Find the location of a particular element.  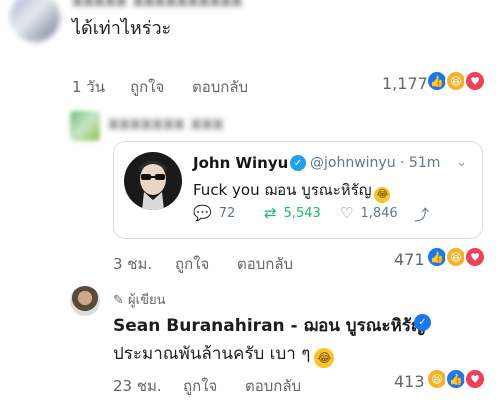

reaction-count: 1,177 is located at coordinates (405, 83).